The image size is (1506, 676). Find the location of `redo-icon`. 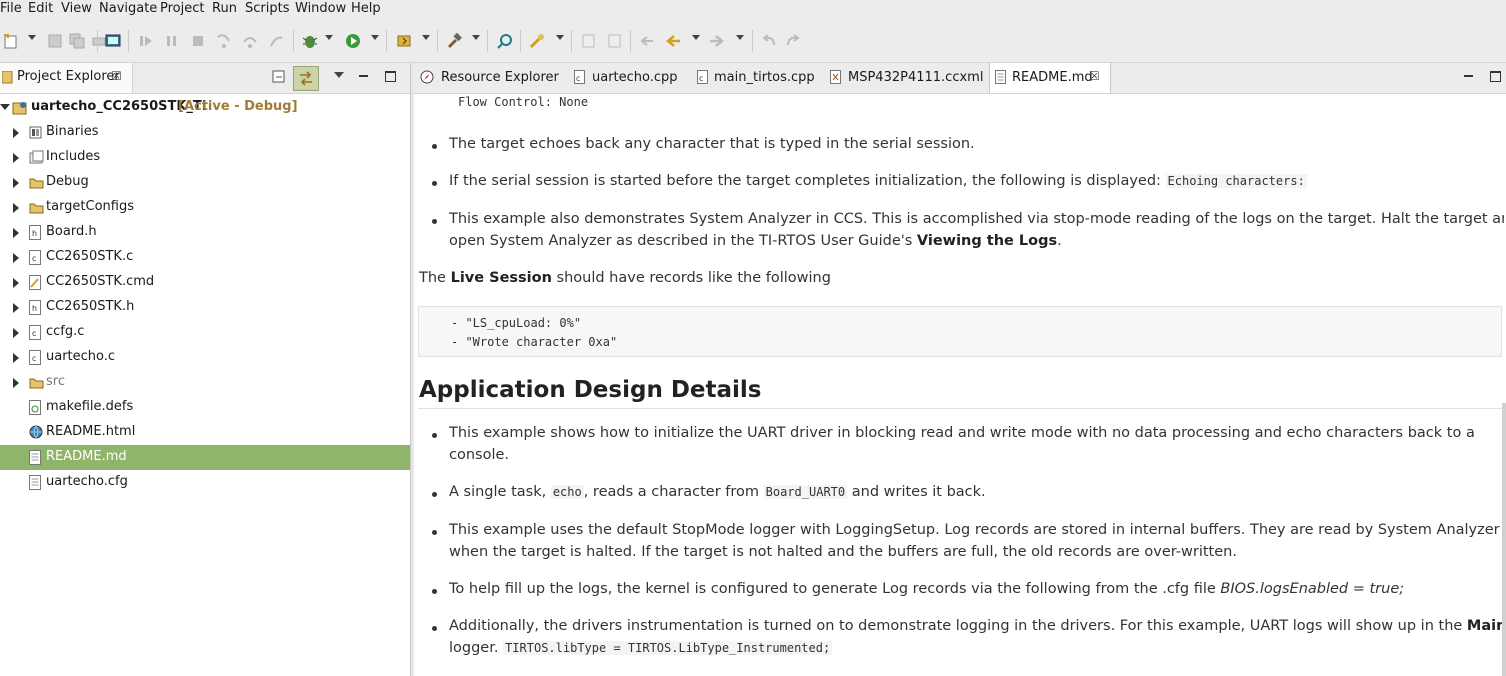

redo-icon is located at coordinates (793, 41).